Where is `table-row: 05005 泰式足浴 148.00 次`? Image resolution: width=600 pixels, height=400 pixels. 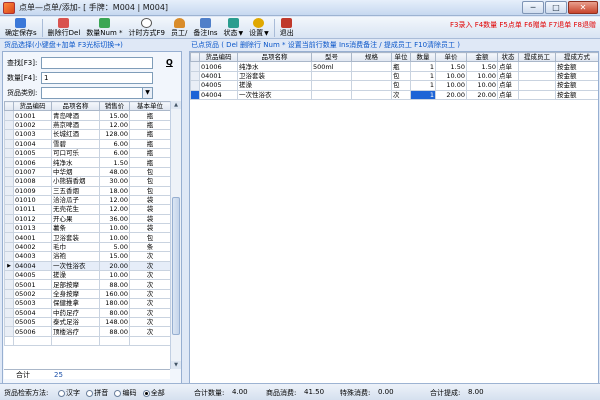
table-row: 05005 泰式足浴 148.00 次 is located at coordinates (87, 322).